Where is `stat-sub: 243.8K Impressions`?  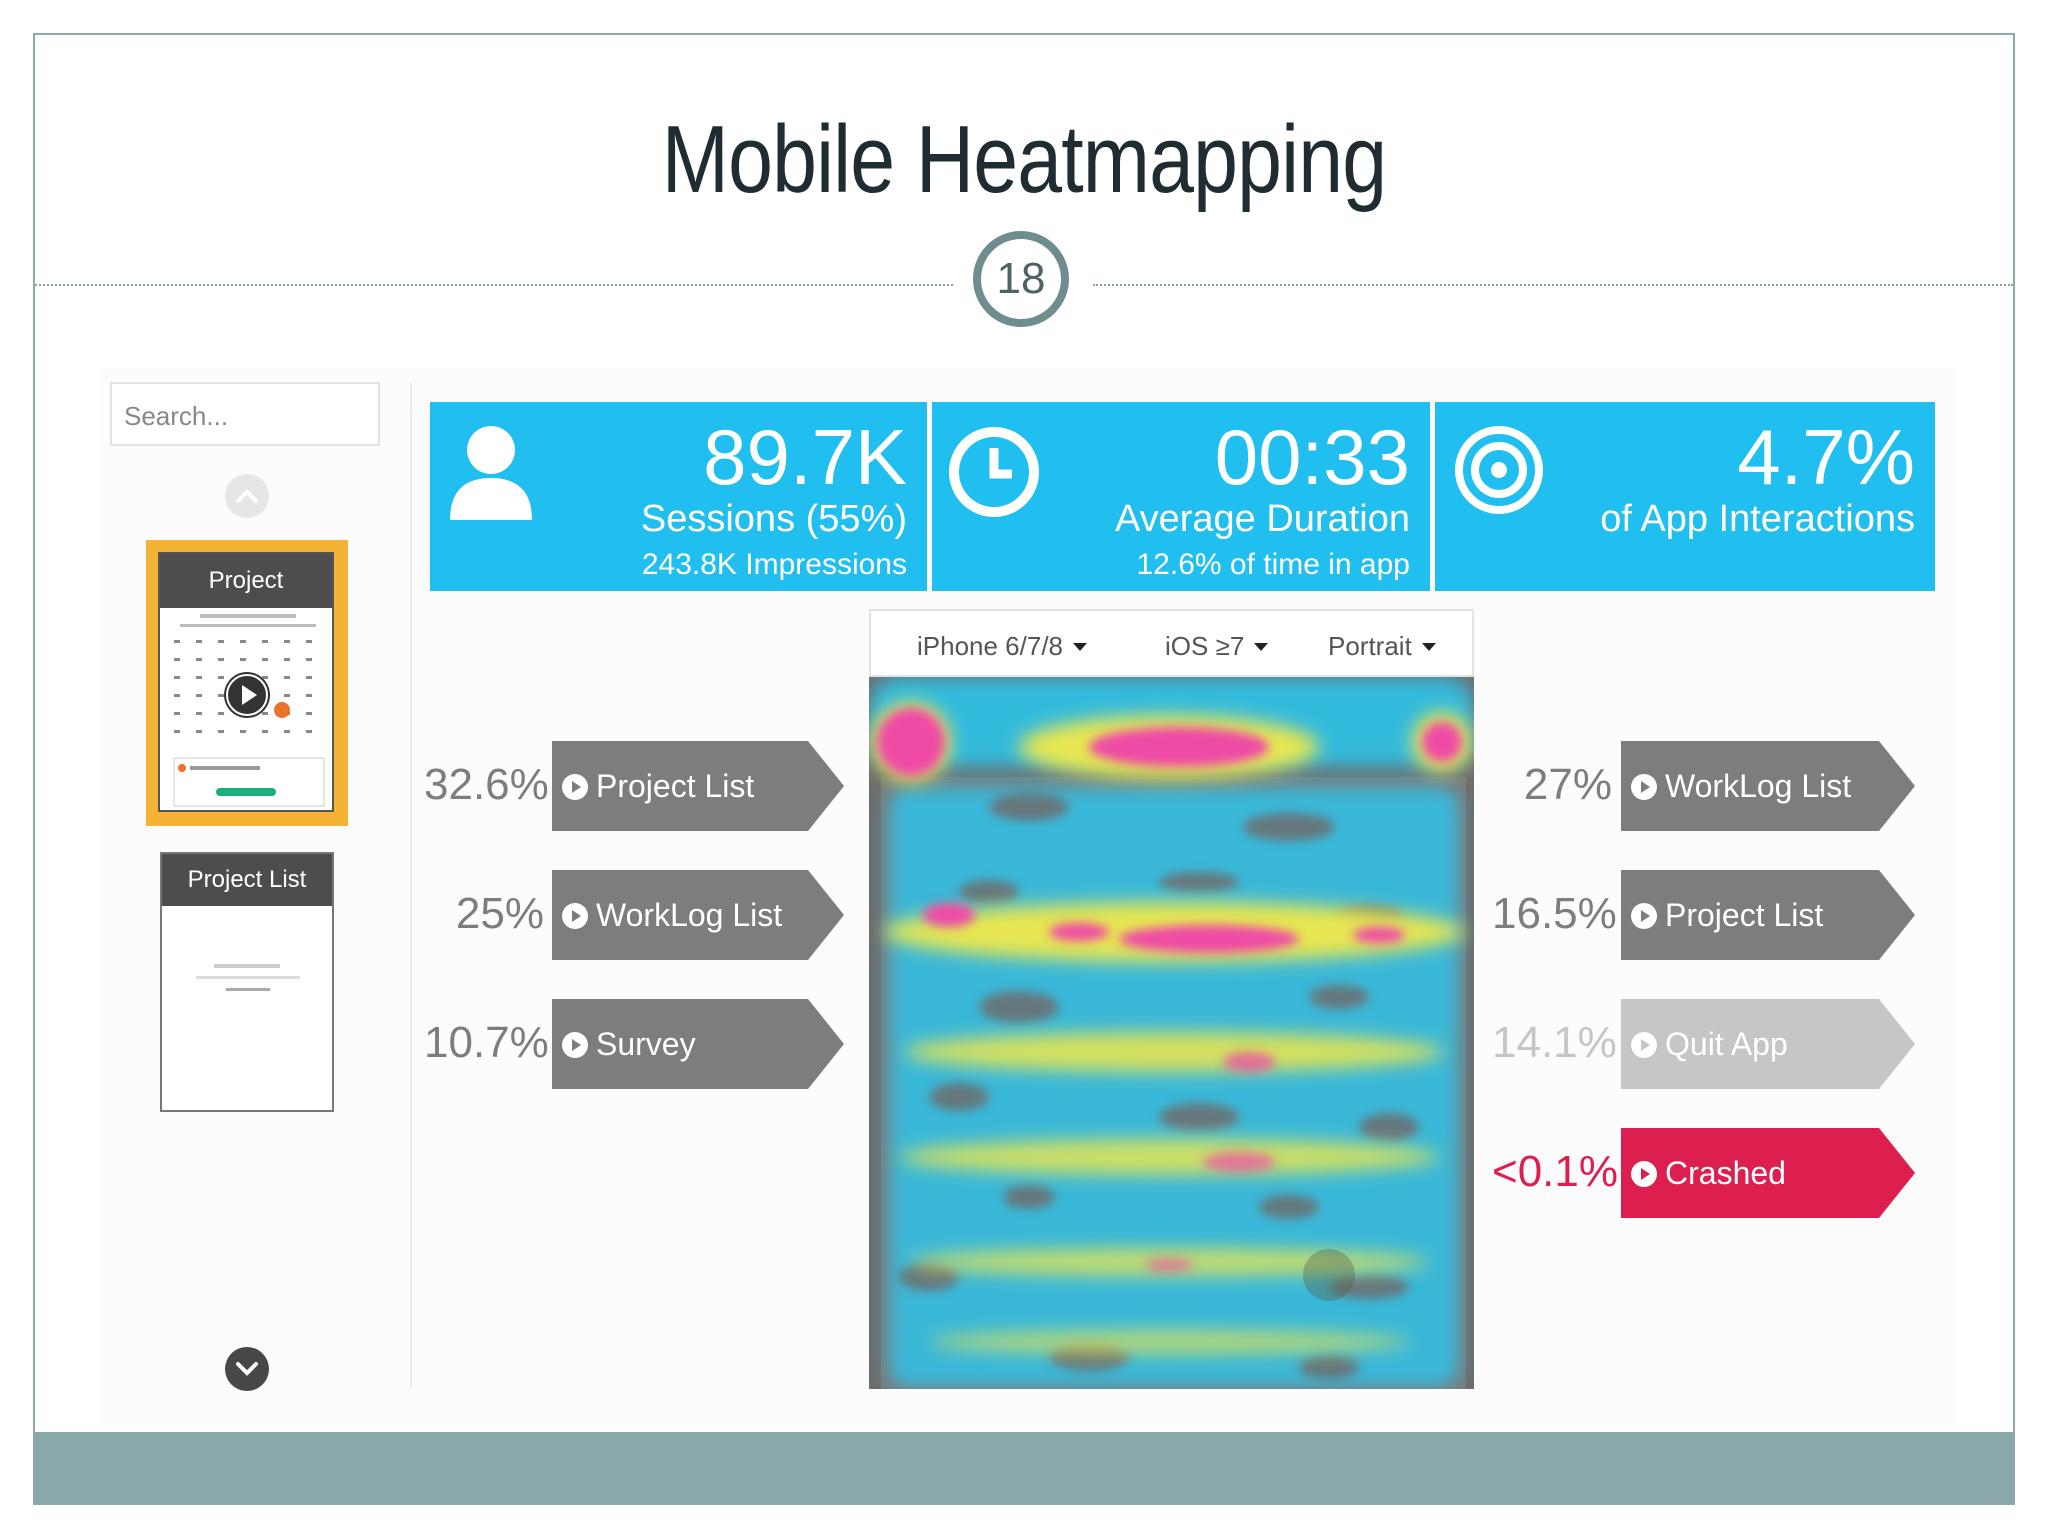
stat-sub: 243.8K Impressions is located at coordinates (774, 564).